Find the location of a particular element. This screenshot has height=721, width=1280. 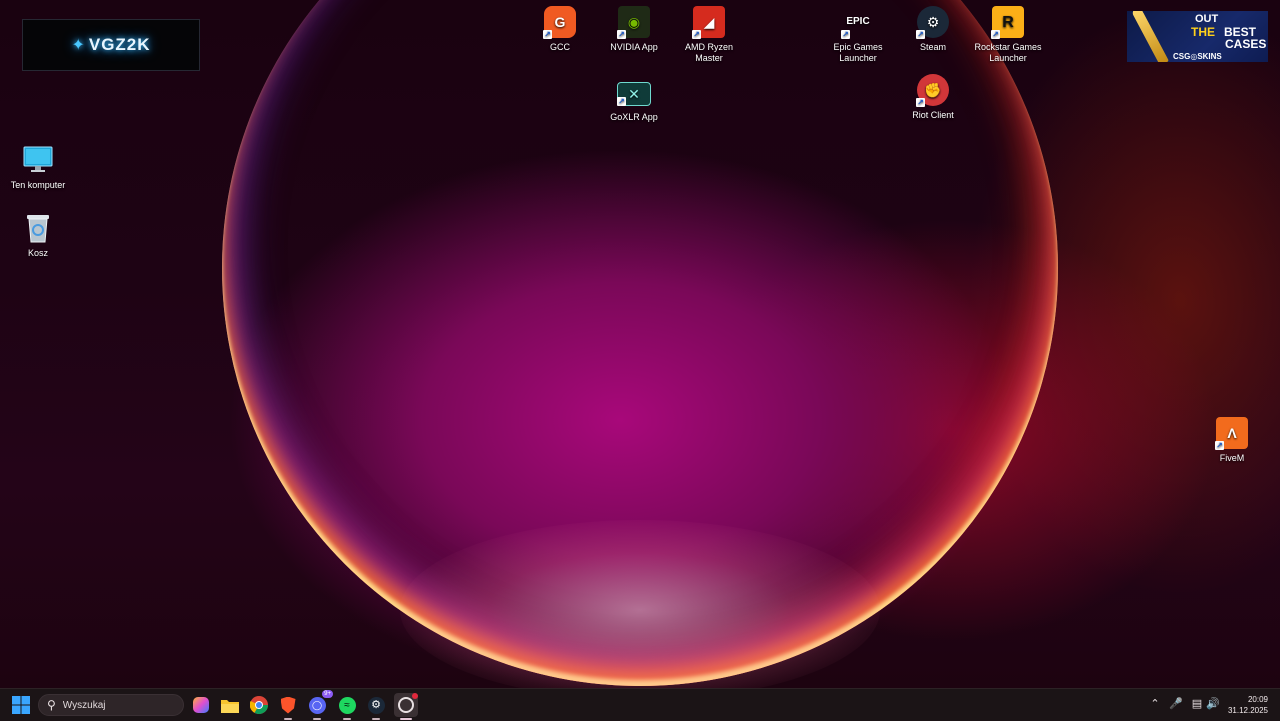

riot-client-icon: ✊ ↗ is located at coordinates (932, 90).